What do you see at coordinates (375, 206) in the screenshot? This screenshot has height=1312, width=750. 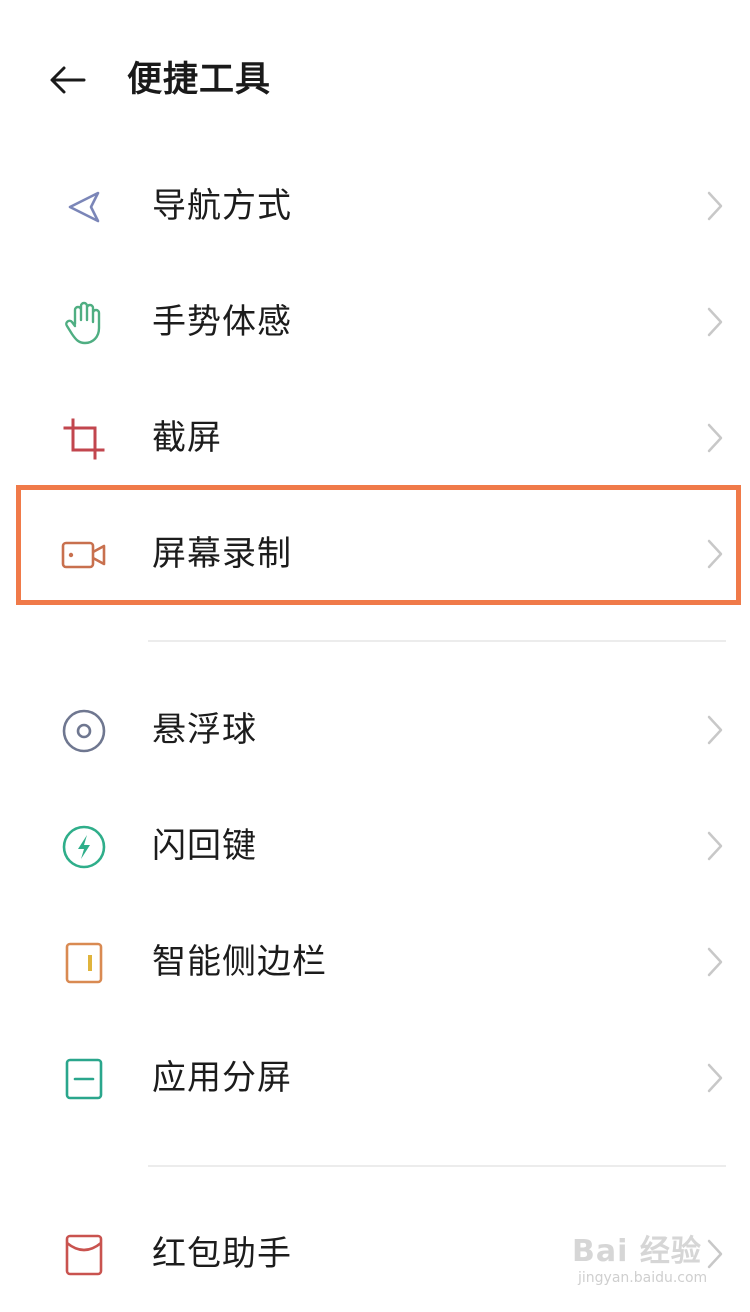 I see `list-item-navigation-mode: 导航方式` at bounding box center [375, 206].